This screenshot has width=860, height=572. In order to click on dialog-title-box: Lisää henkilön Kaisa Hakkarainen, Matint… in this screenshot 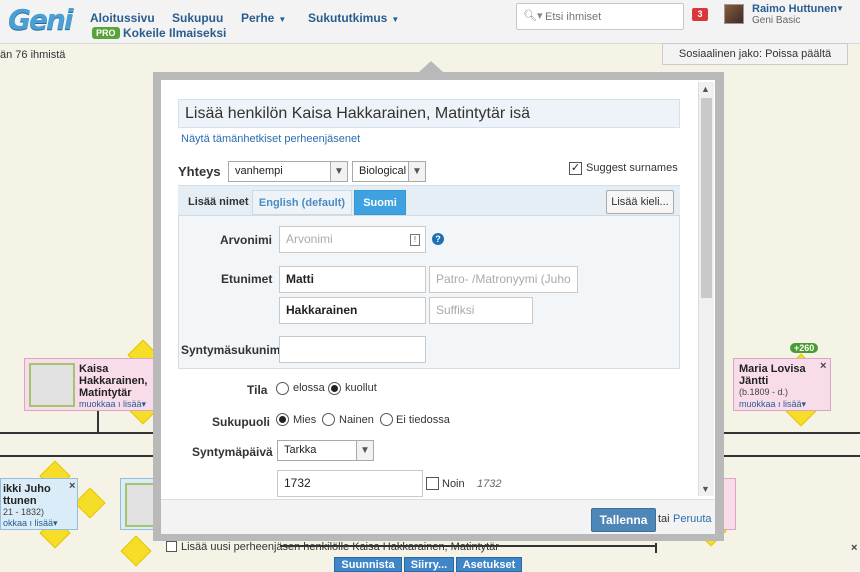, I will do `click(429, 113)`.